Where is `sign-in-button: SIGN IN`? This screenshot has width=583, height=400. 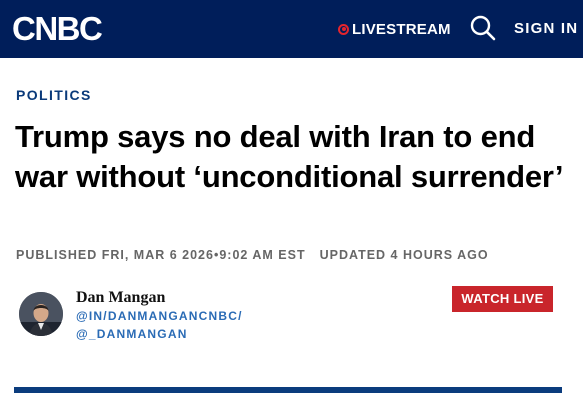
sign-in-button: SIGN IN is located at coordinates (546, 28).